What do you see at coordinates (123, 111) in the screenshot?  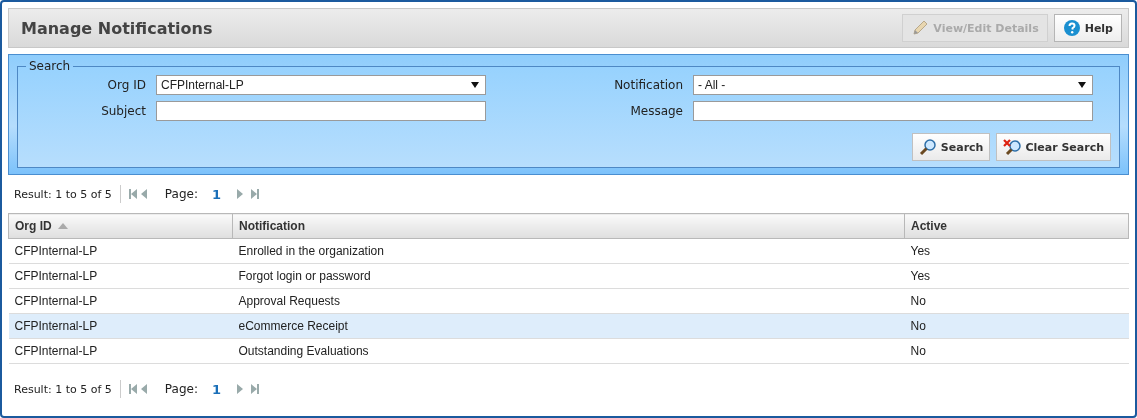 I see `field-label: Subject` at bounding box center [123, 111].